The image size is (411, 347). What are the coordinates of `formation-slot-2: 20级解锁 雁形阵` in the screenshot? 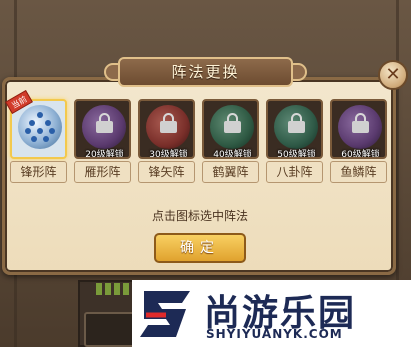 It's located at (102, 141).